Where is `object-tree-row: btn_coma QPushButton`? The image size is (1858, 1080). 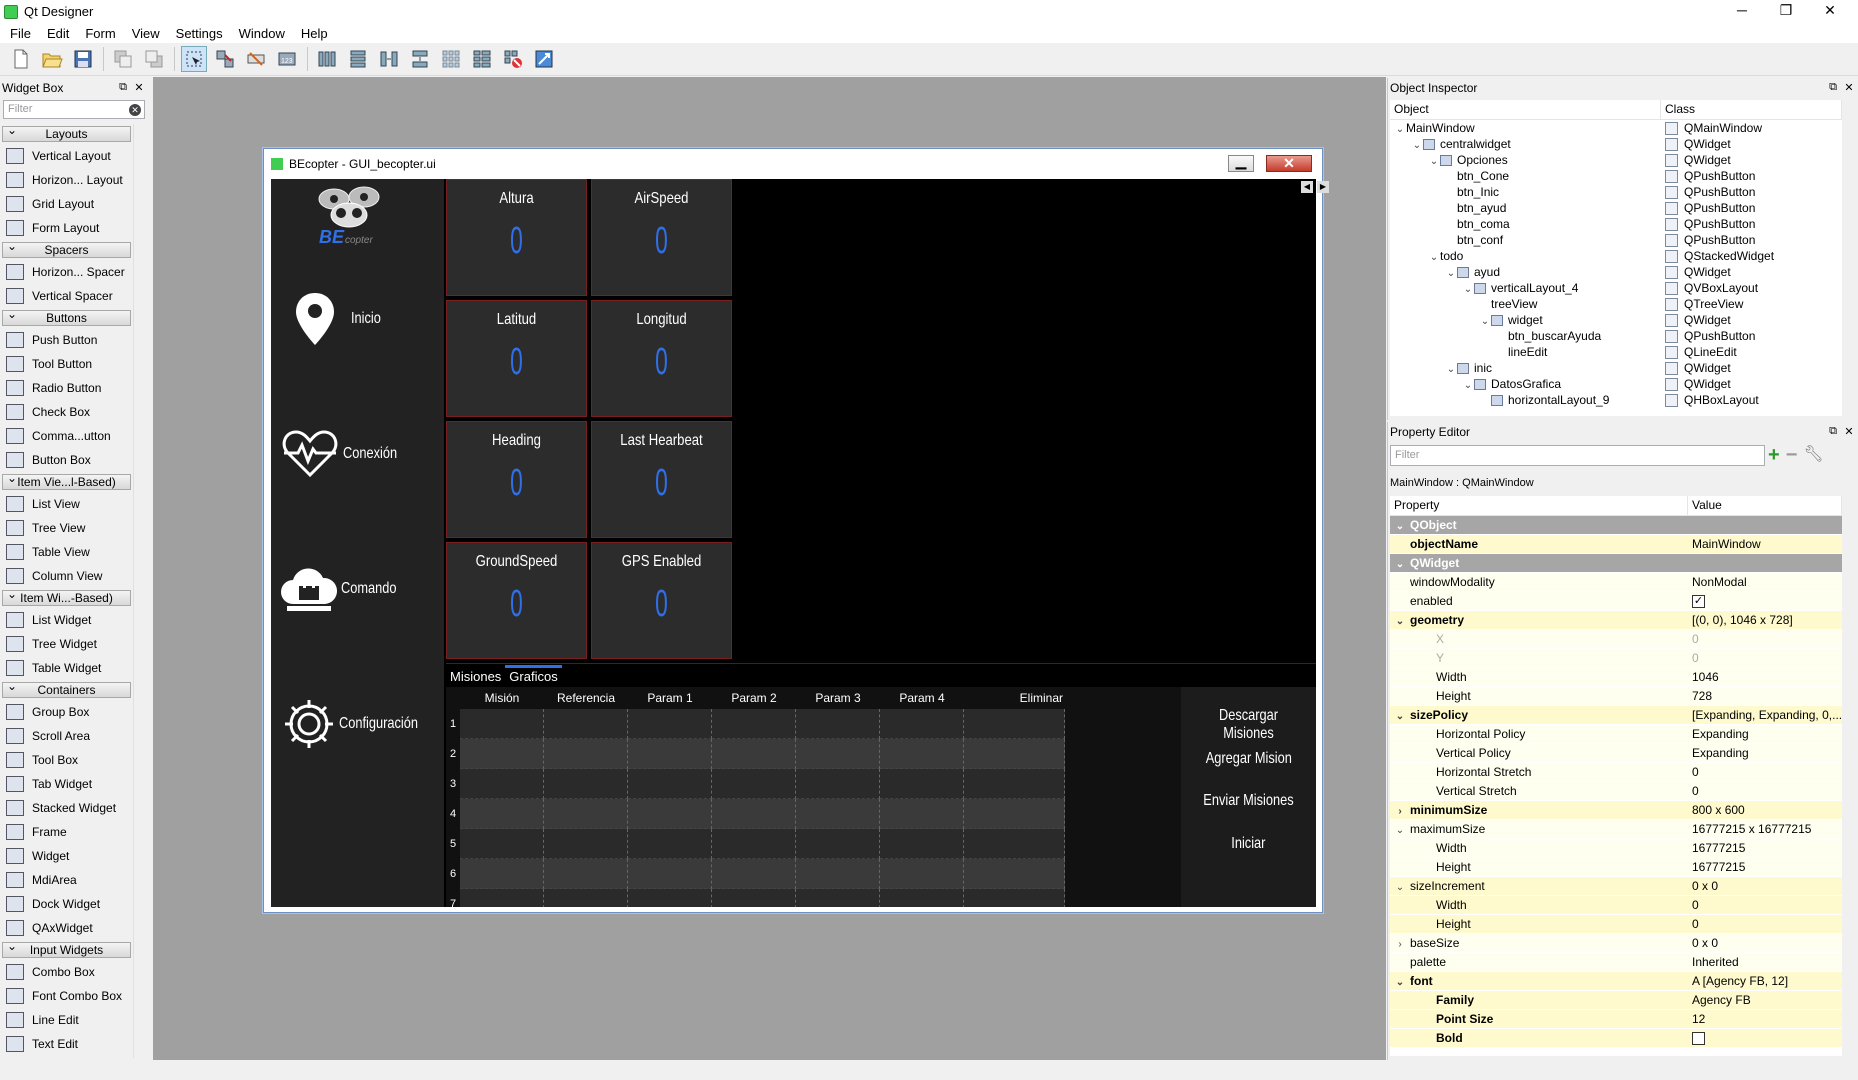
object-tree-row: btn_coma QPushButton is located at coordinates (1616, 224).